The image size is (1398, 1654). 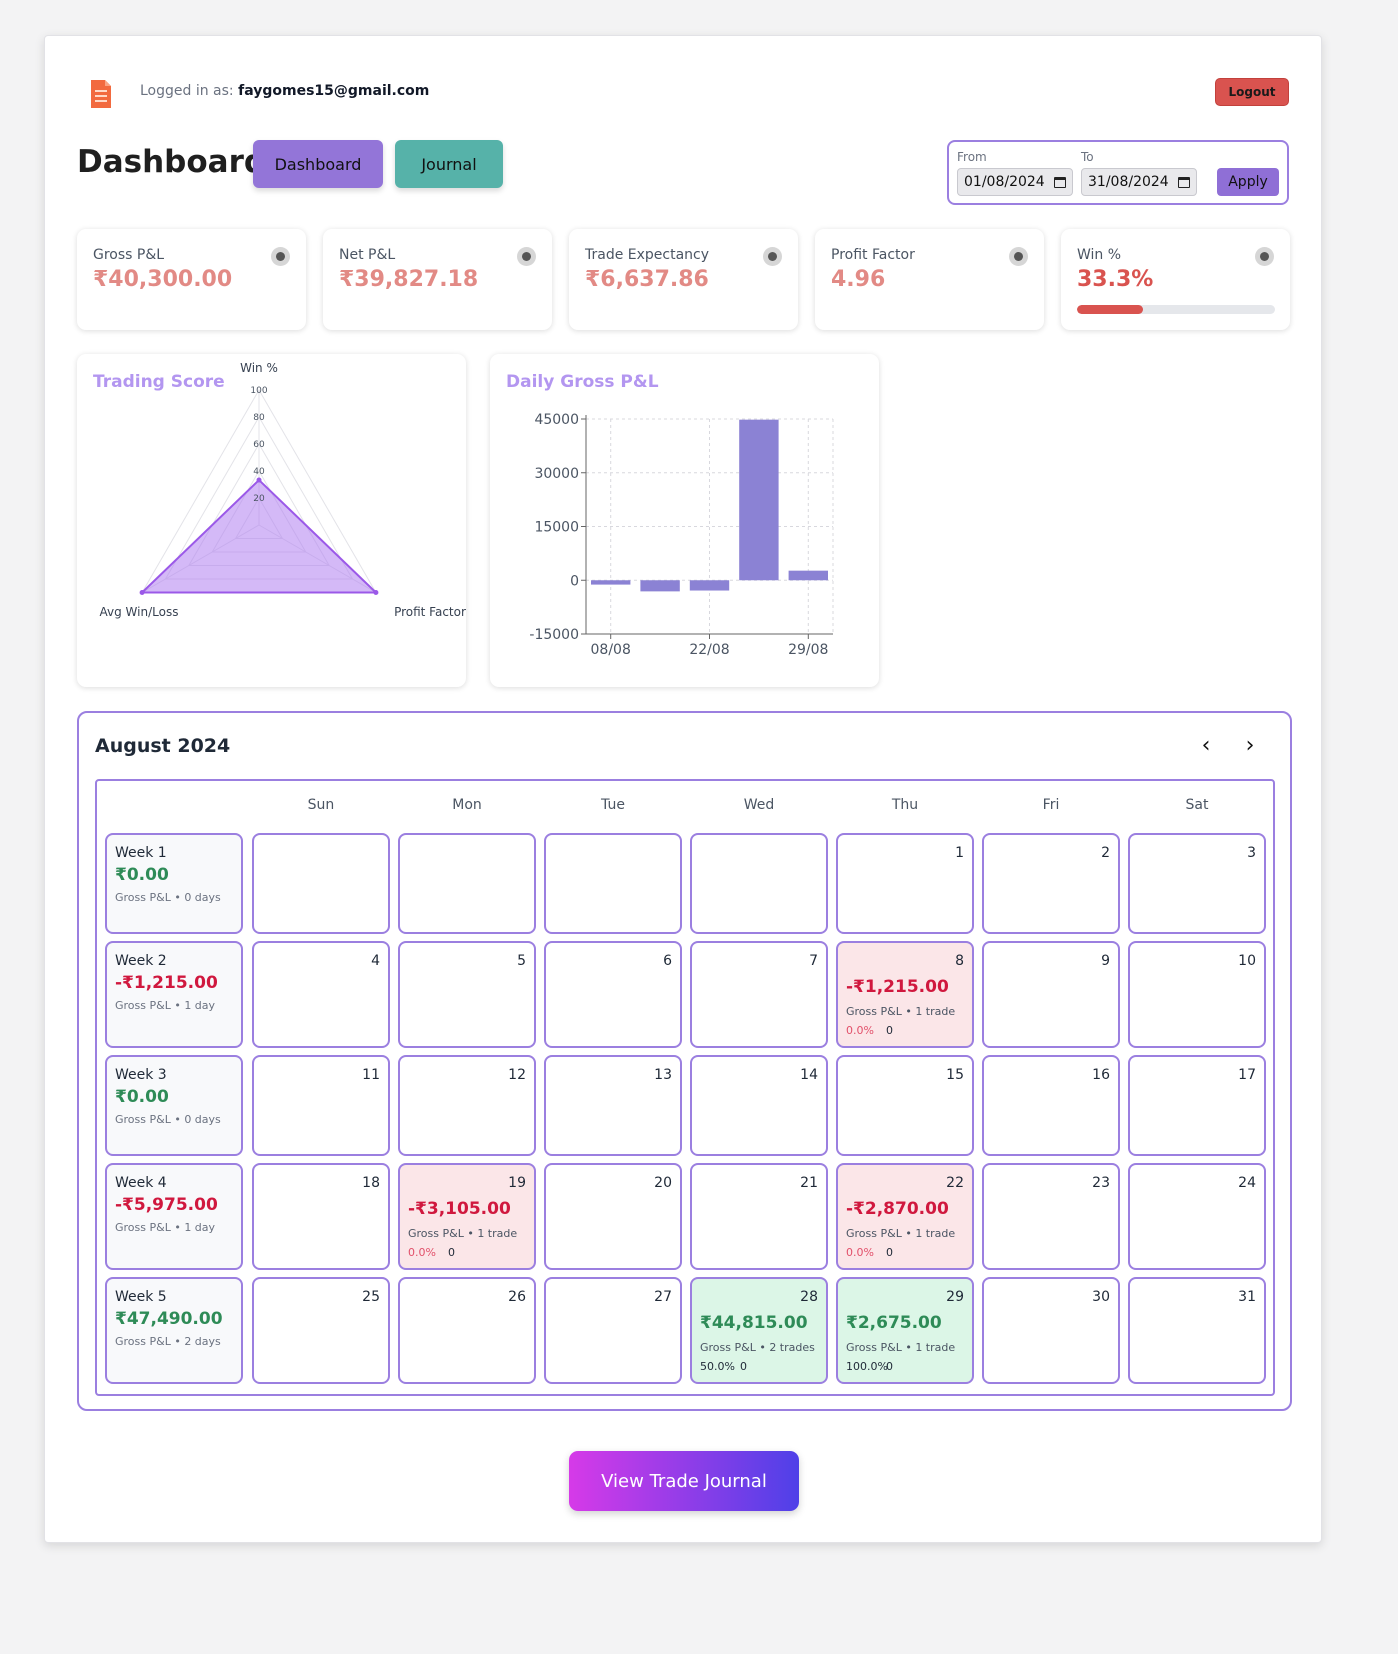 I want to click on day-number: 18, so click(x=371, y=1183).